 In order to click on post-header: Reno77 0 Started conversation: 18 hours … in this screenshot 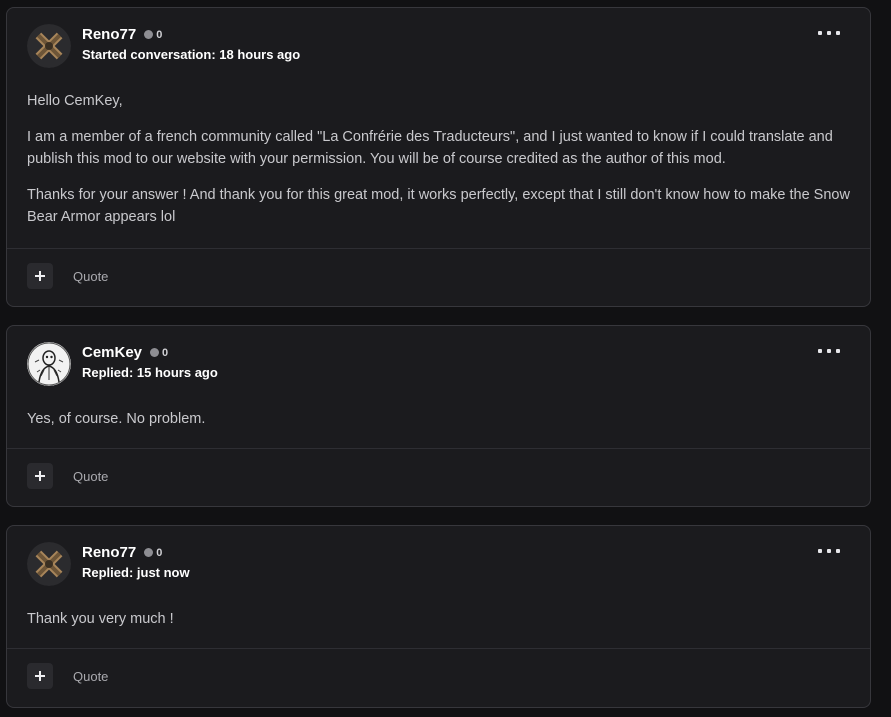, I will do `click(438, 43)`.